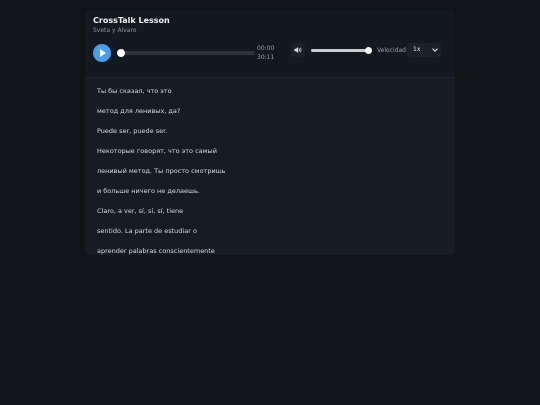 Image resolution: width=540 pixels, height=405 pixels. I want to click on play-button, so click(102, 53).